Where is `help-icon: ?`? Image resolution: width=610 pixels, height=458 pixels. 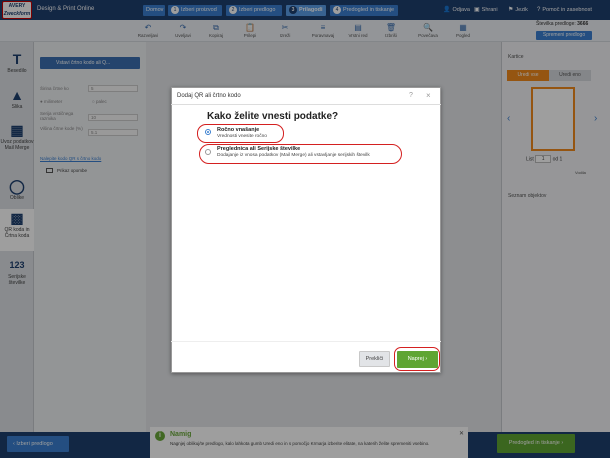 help-icon: ? is located at coordinates (411, 95).